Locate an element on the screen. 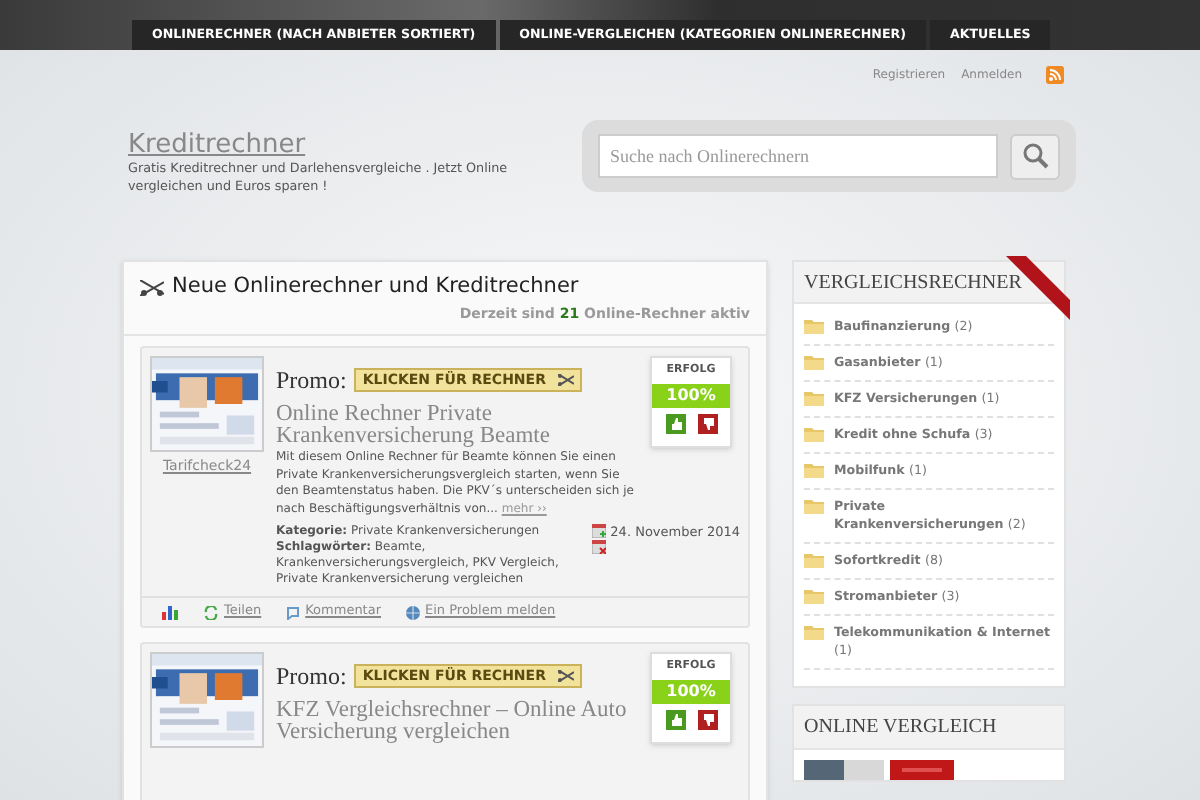  section-heading: Neue Onlinerechner und Kreditrechner is located at coordinates (375, 287).